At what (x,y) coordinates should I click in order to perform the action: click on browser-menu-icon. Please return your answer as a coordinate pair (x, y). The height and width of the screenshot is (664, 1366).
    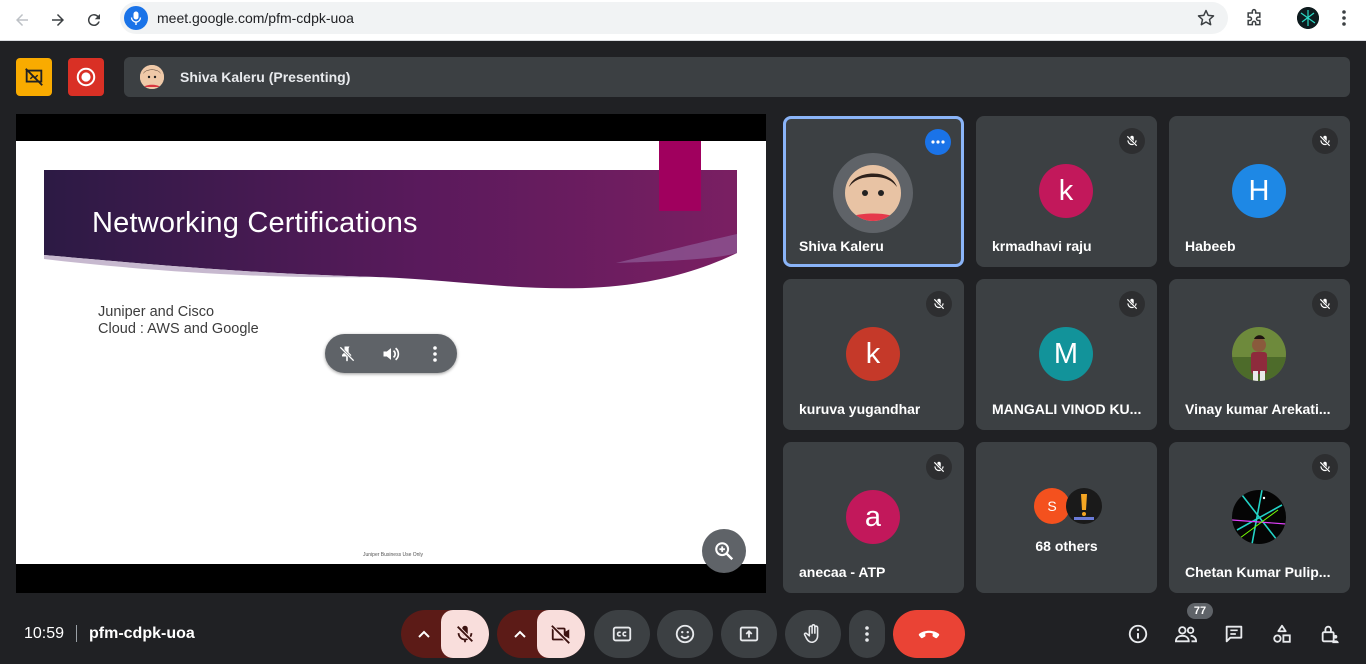
    Looking at the image, I should click on (1344, 18).